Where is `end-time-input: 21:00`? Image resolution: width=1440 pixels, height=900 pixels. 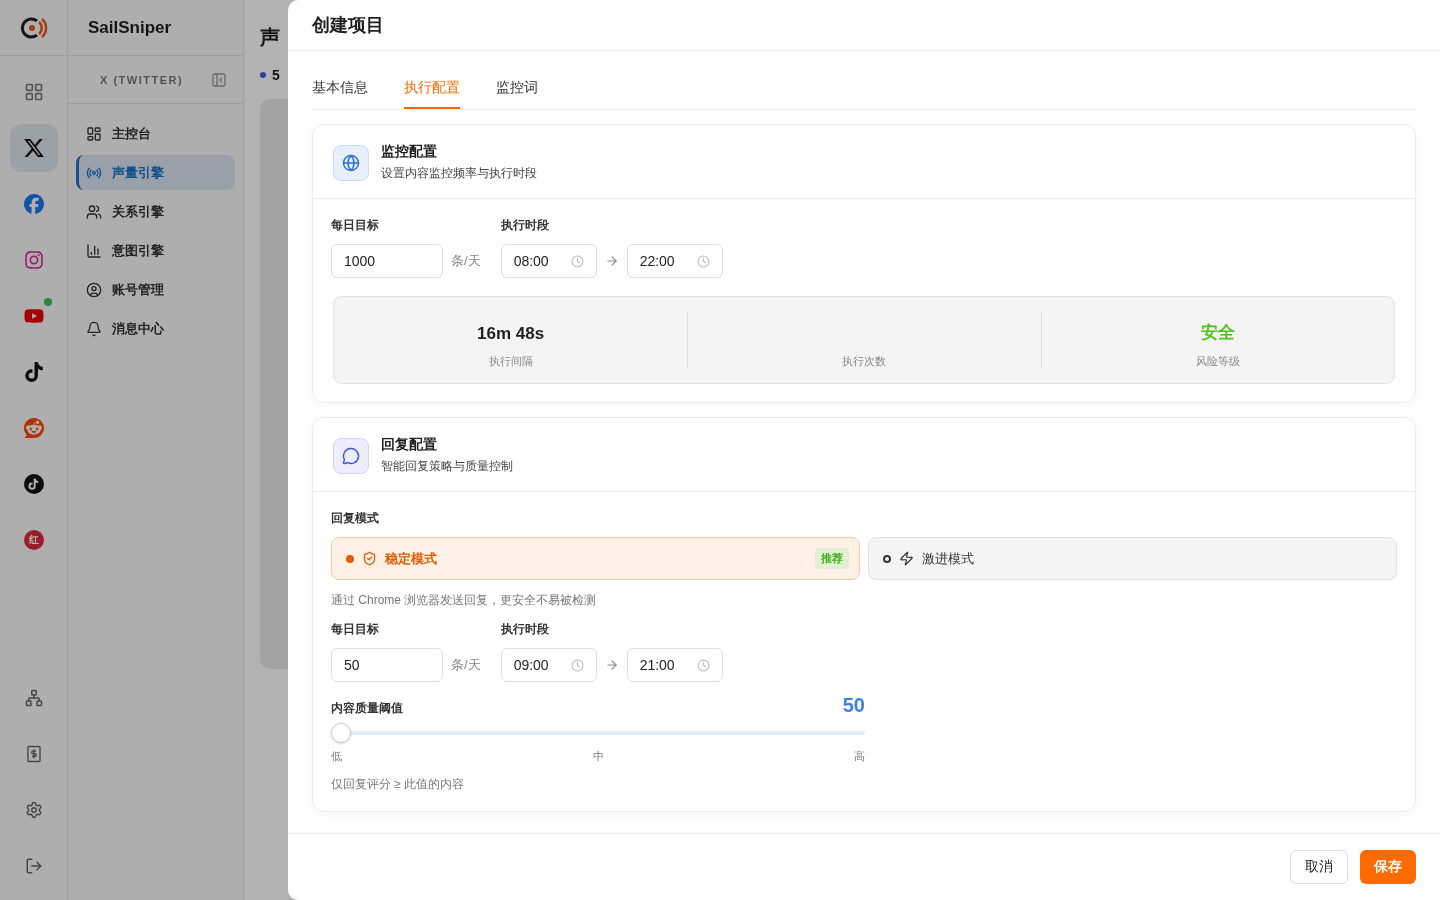 end-time-input: 21:00 is located at coordinates (674, 665).